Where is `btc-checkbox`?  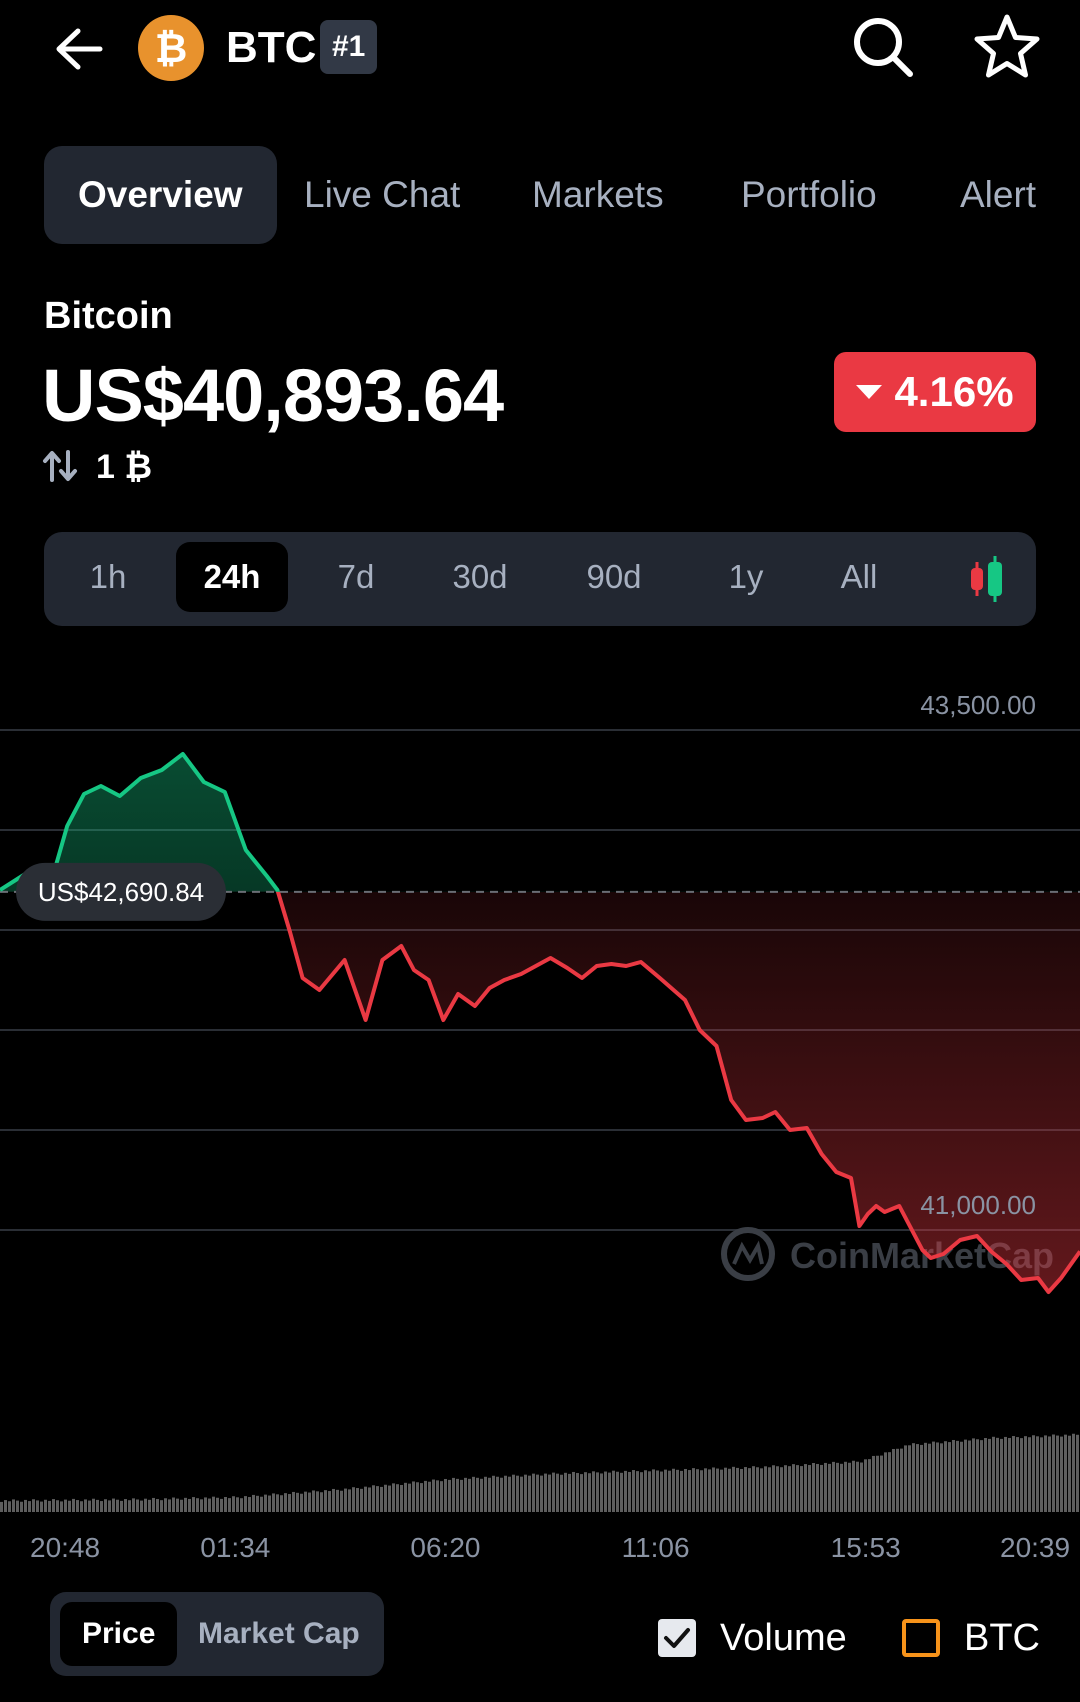
btc-checkbox is located at coordinates (921, 1638).